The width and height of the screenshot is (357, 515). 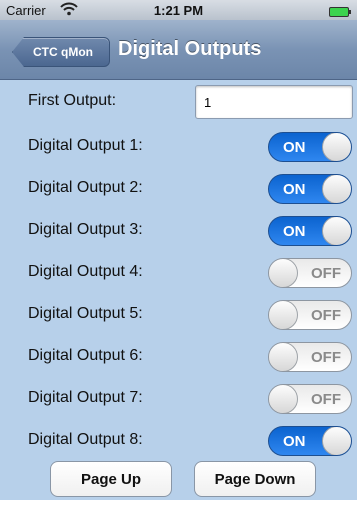 I want to click on output-toggle-5: OFF, so click(x=310, y=315).